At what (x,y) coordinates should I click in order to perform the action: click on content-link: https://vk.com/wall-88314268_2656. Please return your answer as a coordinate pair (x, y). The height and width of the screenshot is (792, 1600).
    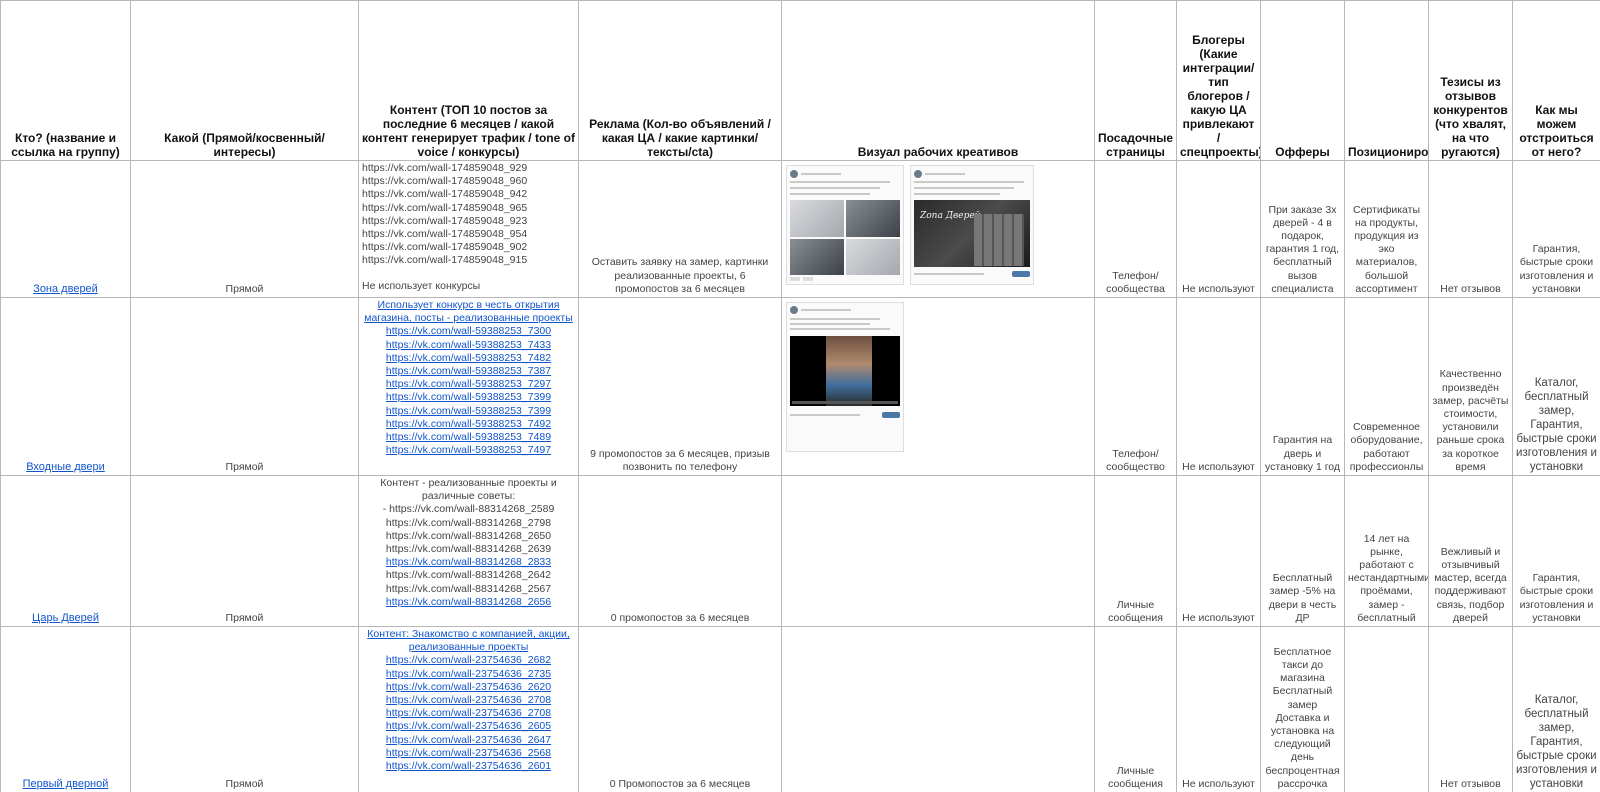
    Looking at the image, I should click on (468, 602).